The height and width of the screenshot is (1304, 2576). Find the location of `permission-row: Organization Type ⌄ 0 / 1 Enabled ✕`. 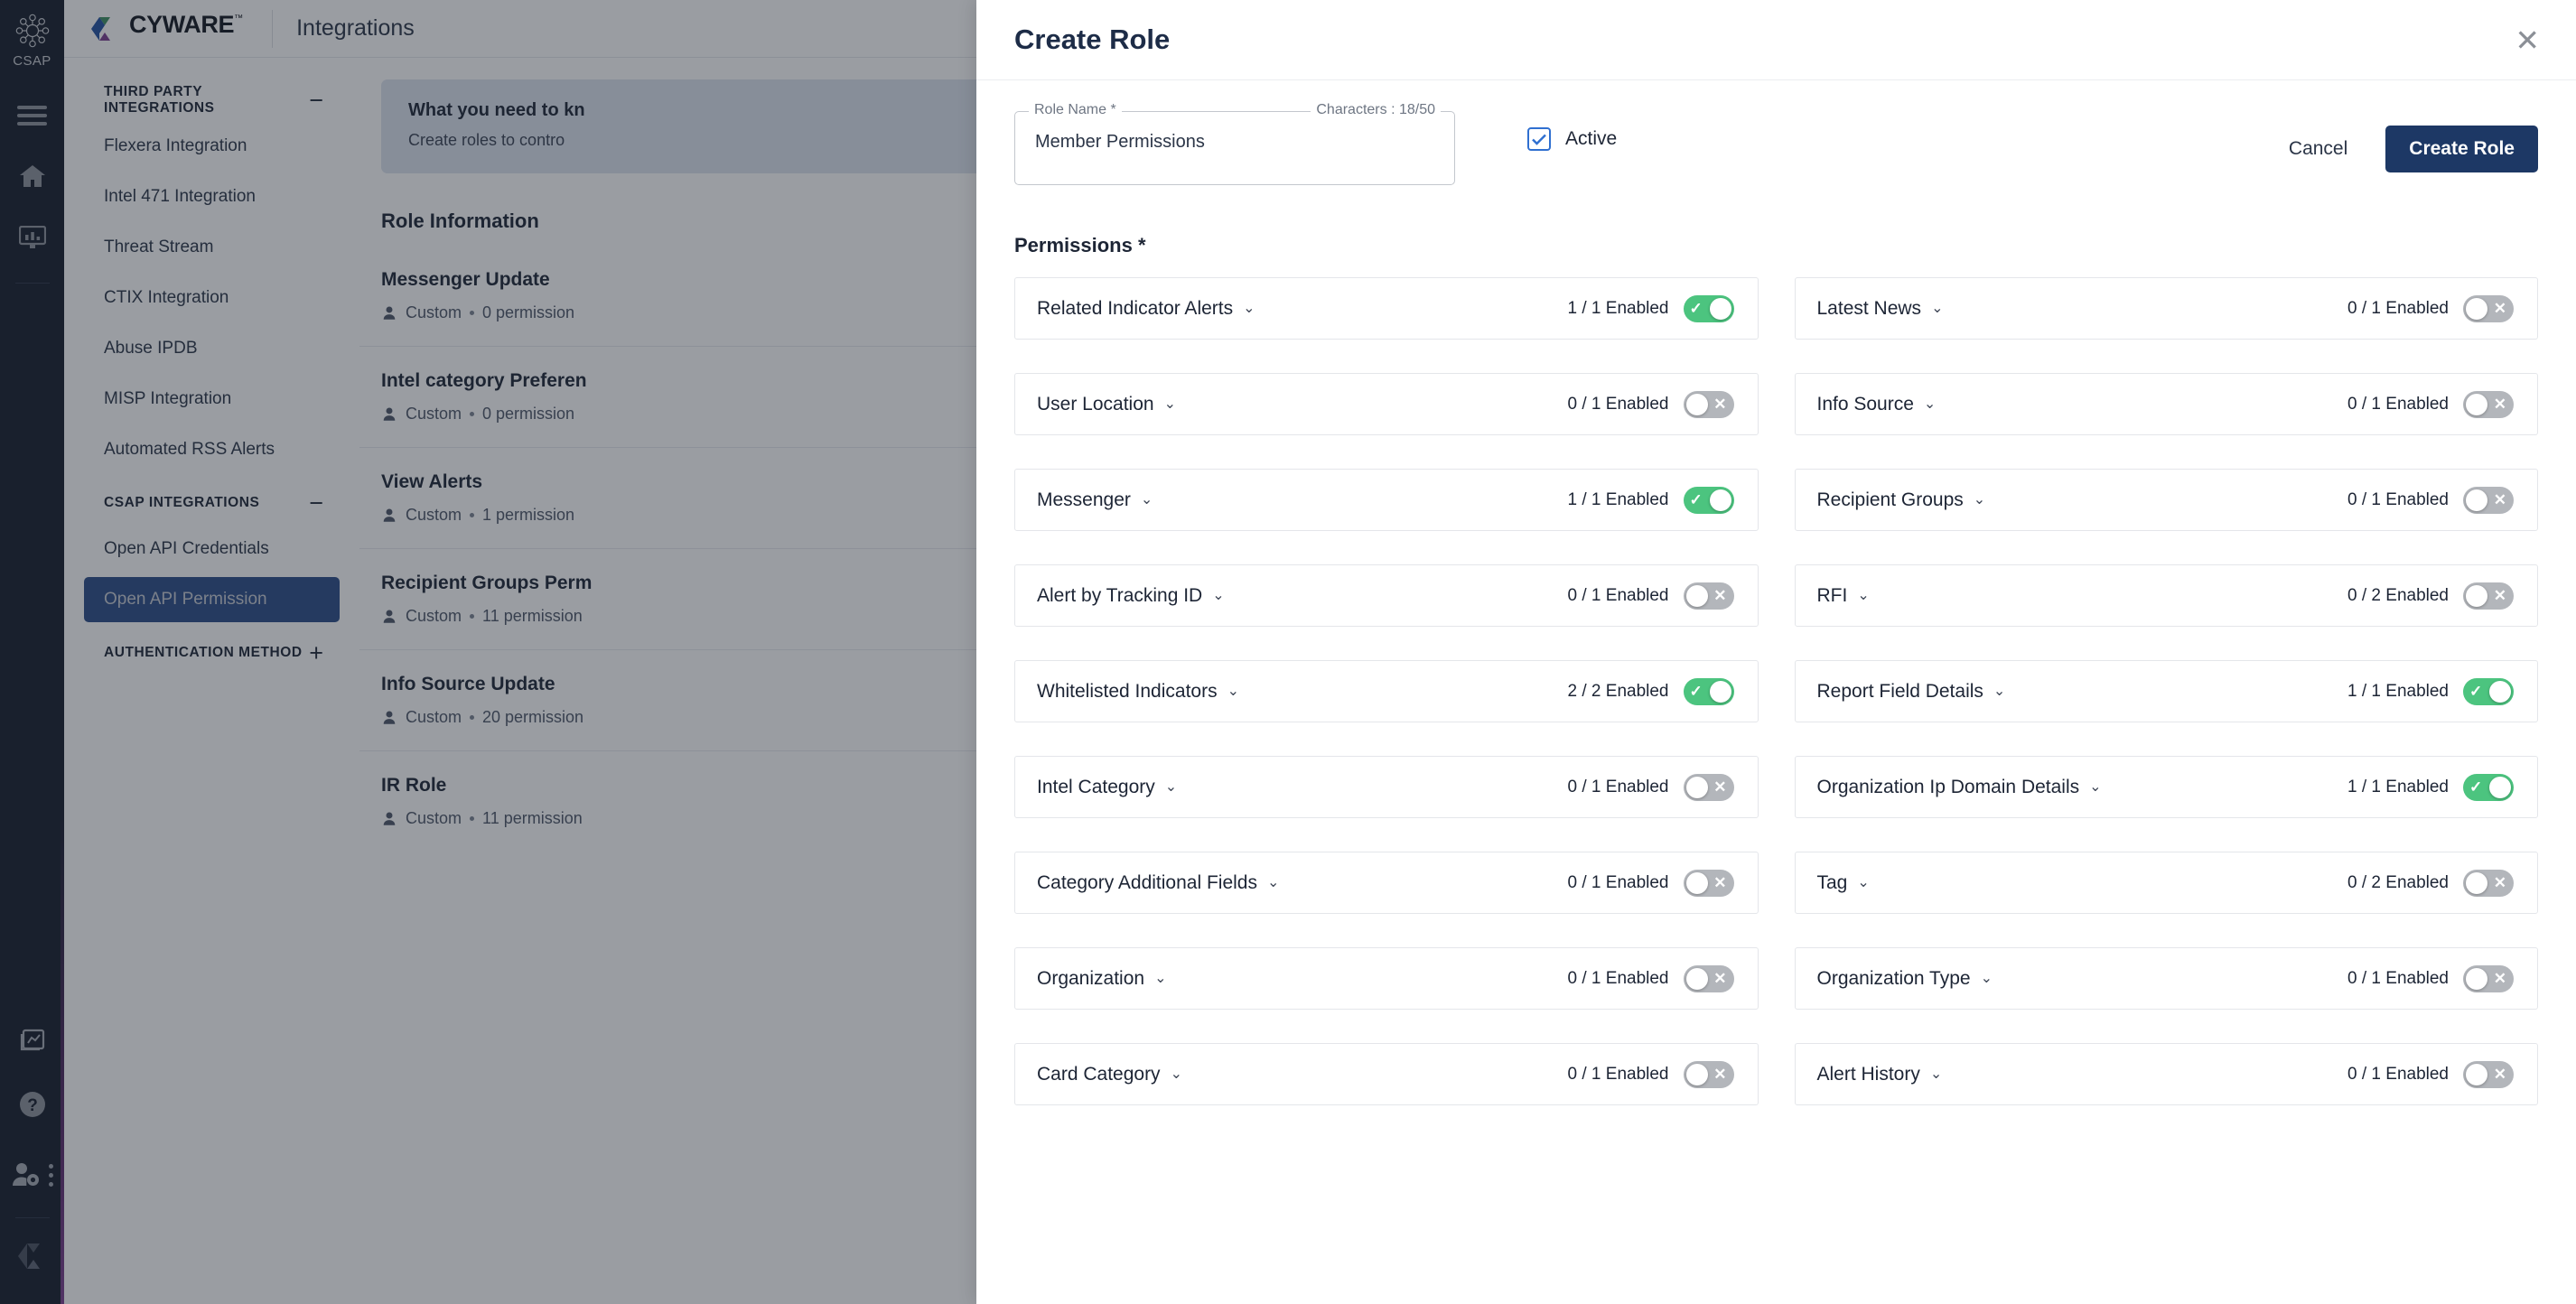

permission-row: Organization Type ⌄ 0 / 1 Enabled ✕ is located at coordinates (2166, 978).